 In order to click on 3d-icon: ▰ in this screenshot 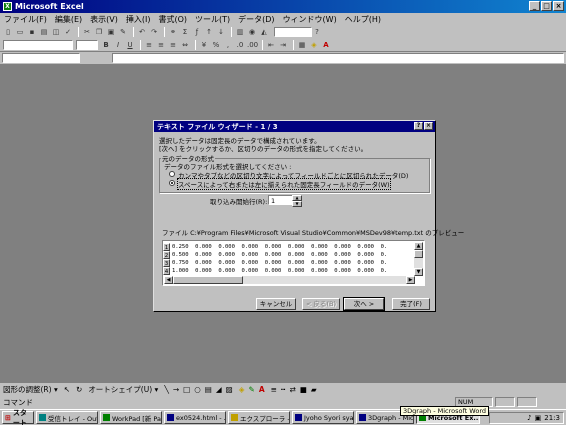, I will do `click(314, 389)`.